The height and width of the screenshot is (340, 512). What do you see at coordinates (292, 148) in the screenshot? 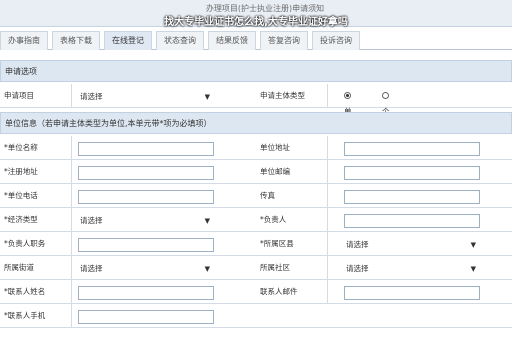
I see `unit-address-label: 单位地址` at bounding box center [292, 148].